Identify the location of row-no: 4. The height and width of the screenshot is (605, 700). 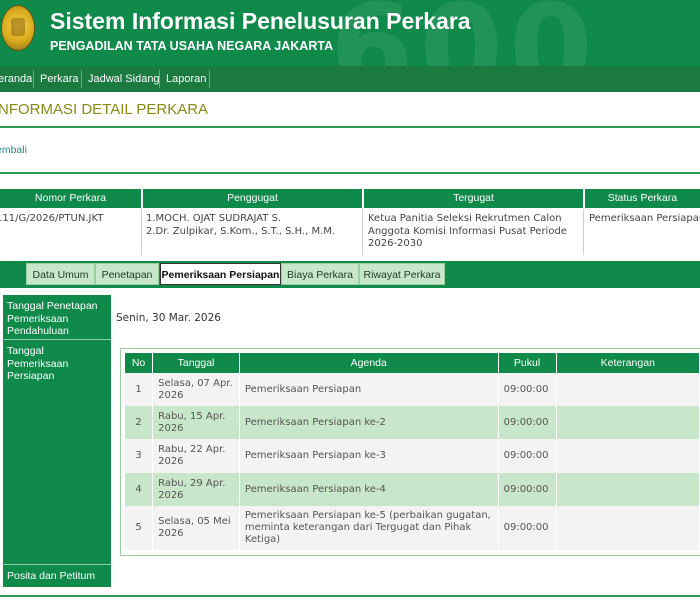
(139, 489).